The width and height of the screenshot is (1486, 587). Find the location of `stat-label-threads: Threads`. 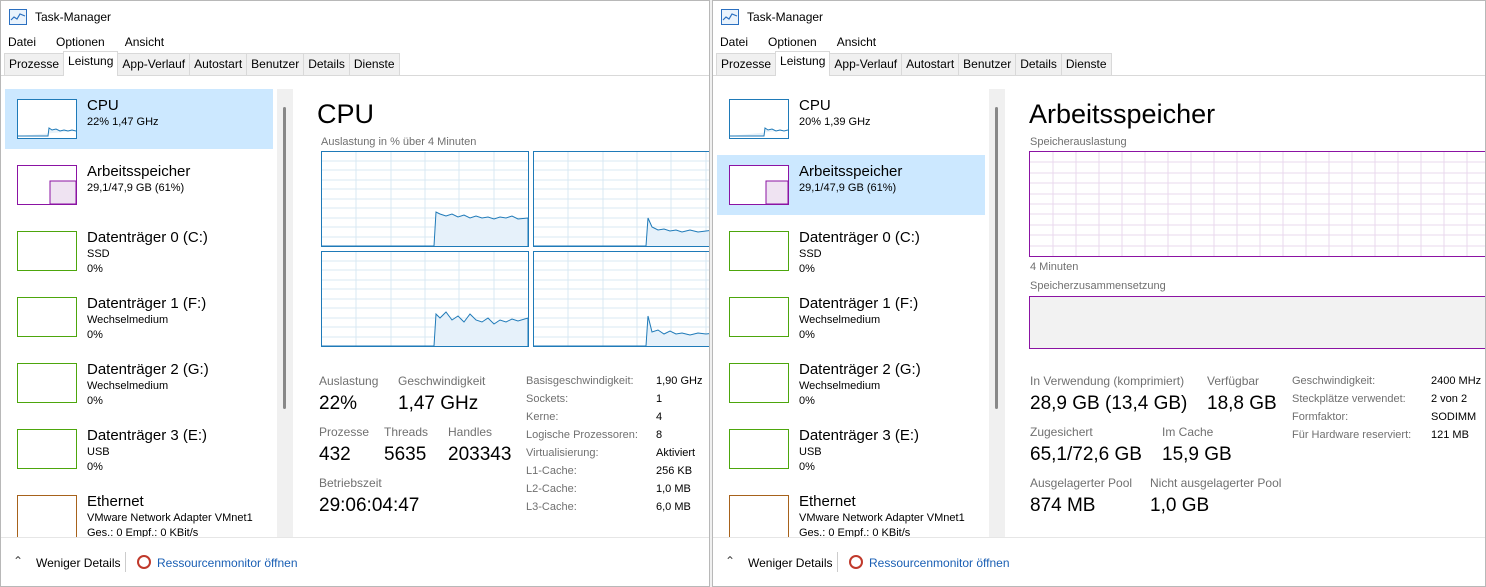

stat-label-threads: Threads is located at coordinates (406, 432).